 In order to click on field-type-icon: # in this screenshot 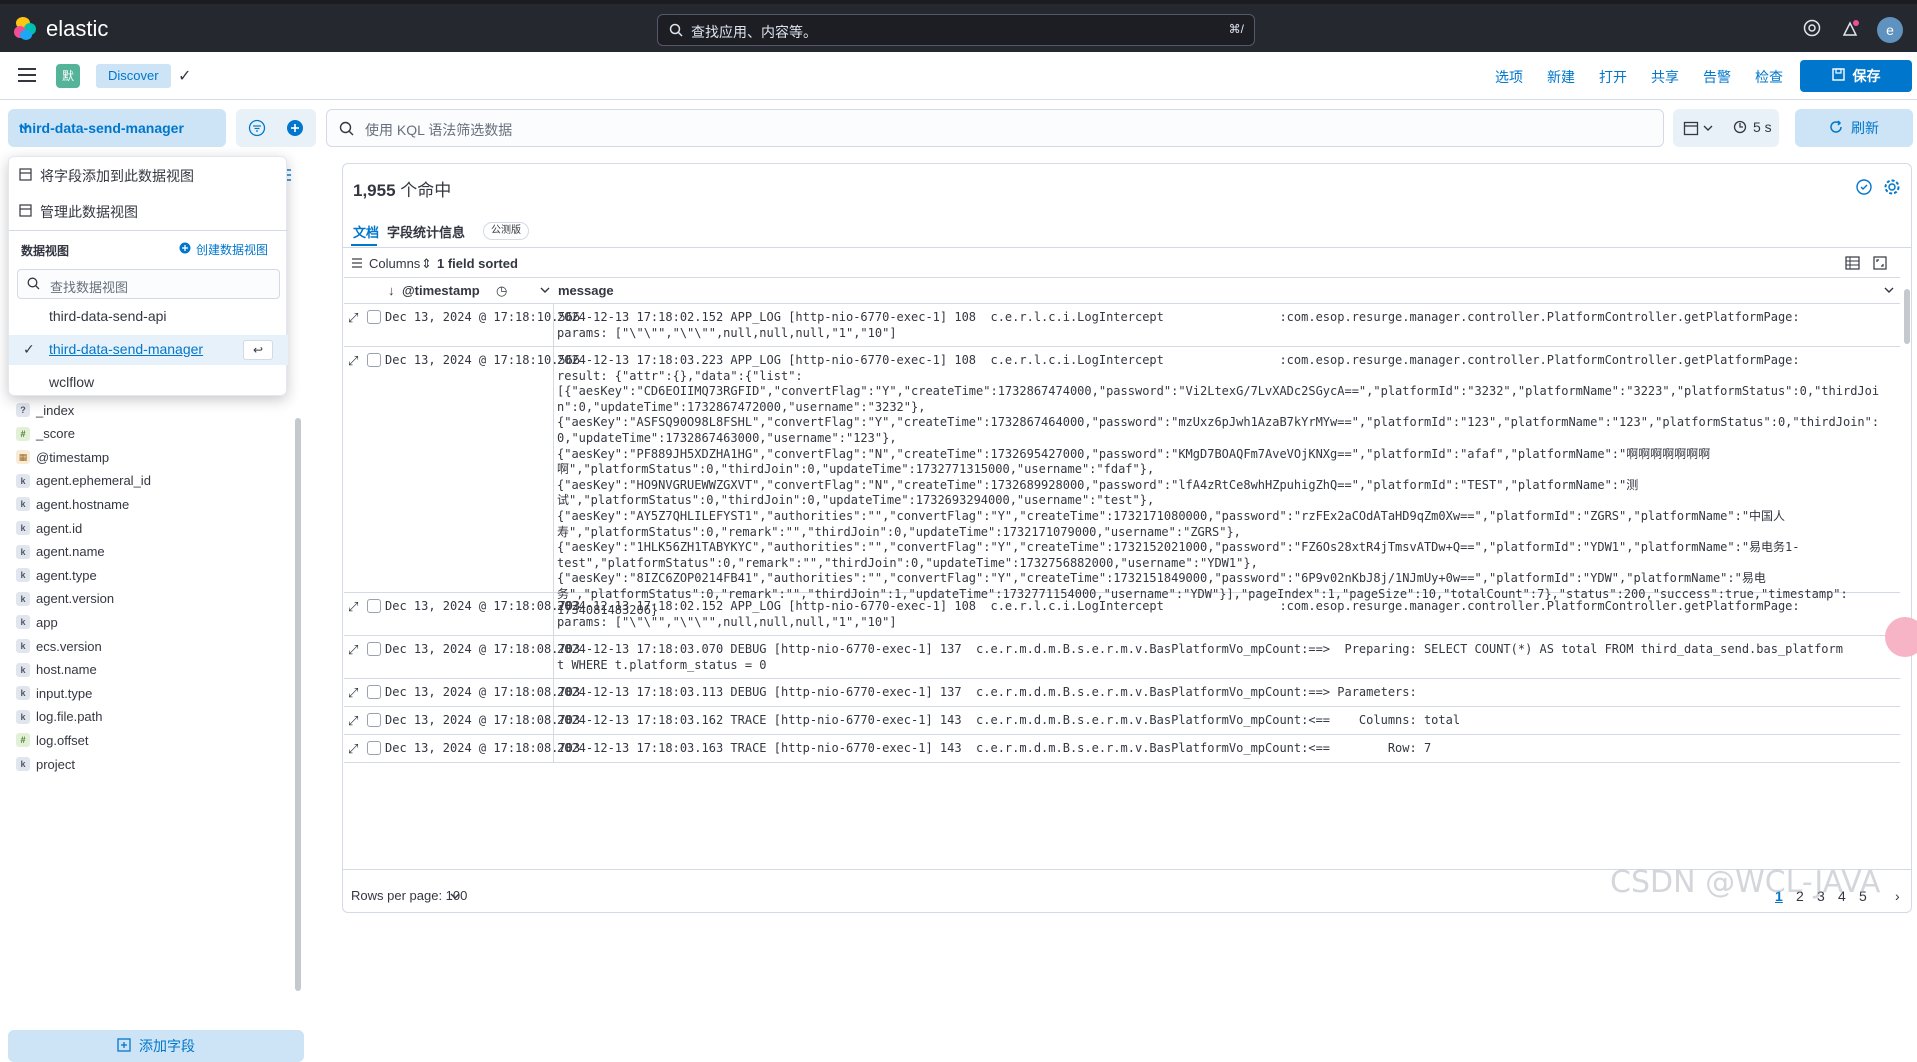, I will do `click(23, 740)`.